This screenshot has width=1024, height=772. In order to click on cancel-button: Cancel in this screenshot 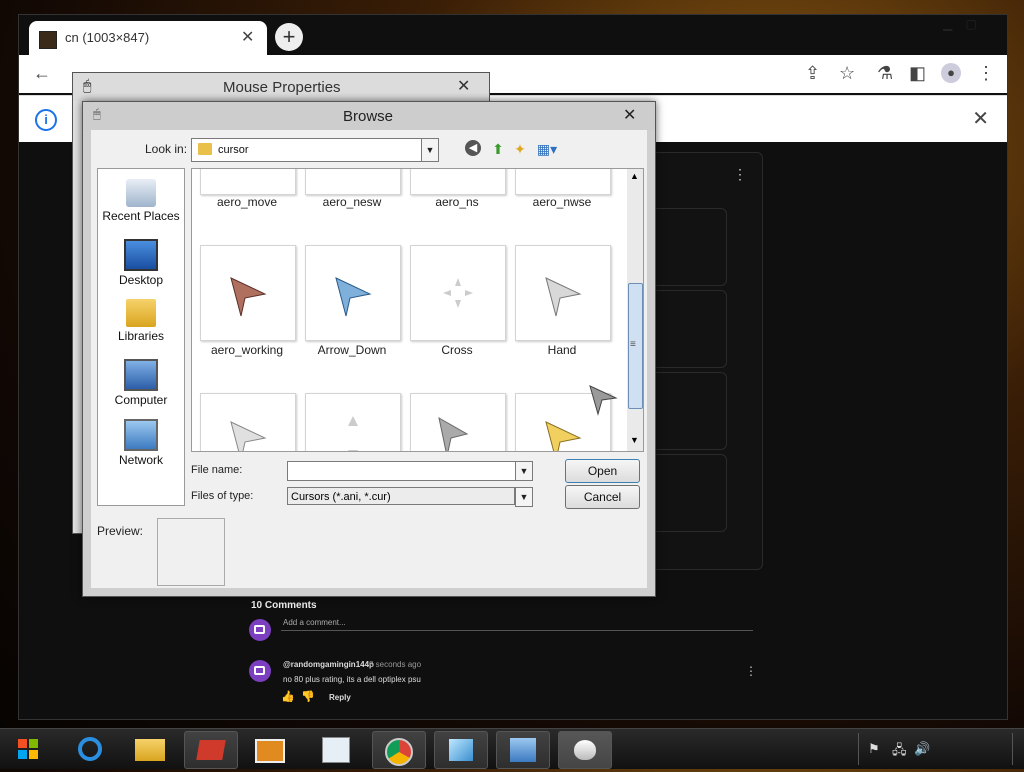, I will do `click(602, 497)`.